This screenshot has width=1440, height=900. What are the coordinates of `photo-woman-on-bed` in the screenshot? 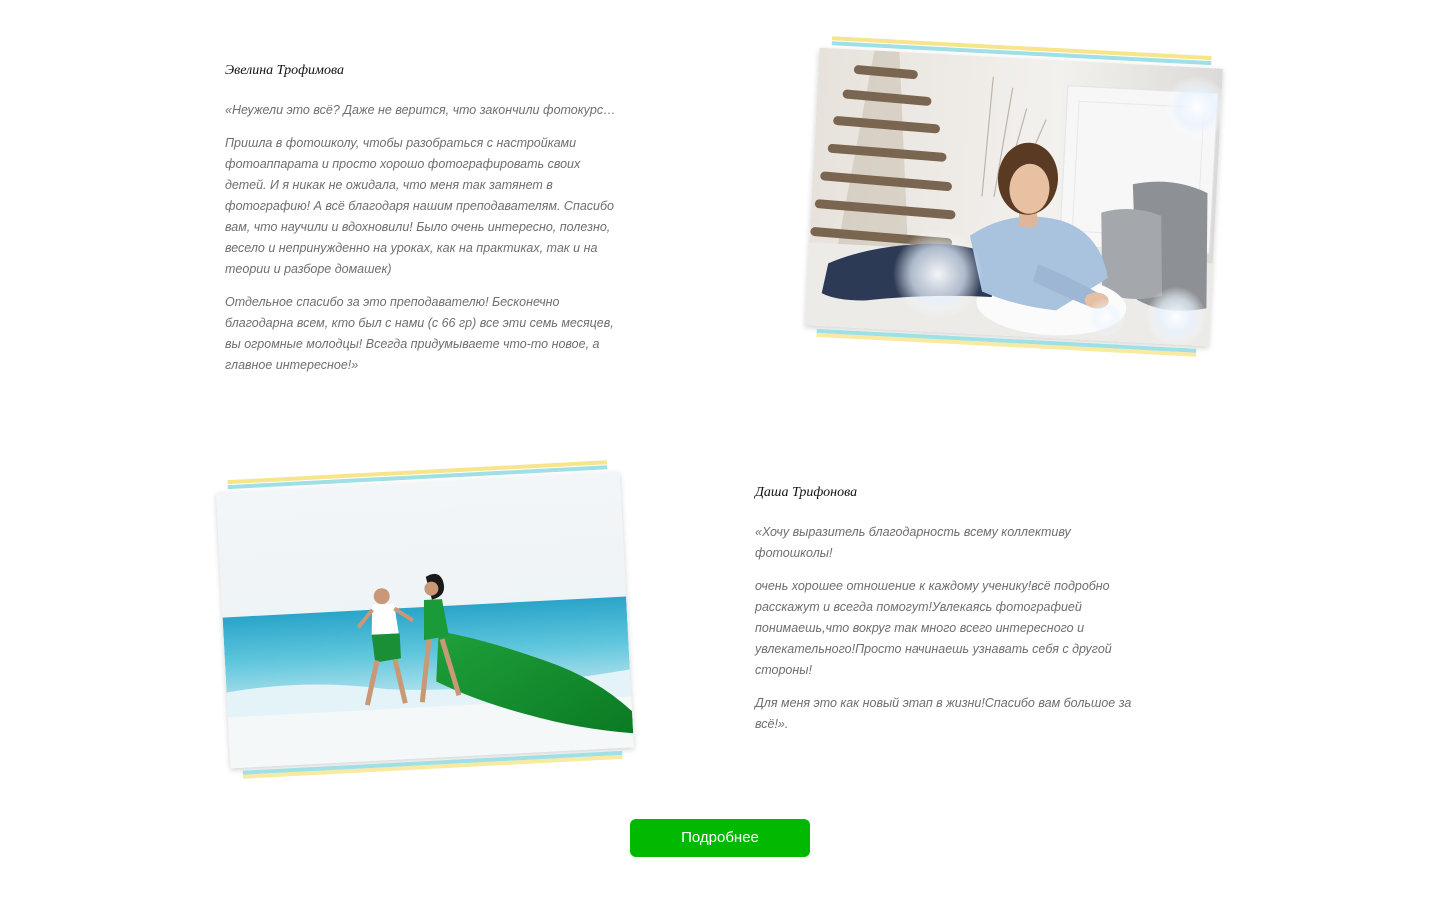 It's located at (1014, 197).